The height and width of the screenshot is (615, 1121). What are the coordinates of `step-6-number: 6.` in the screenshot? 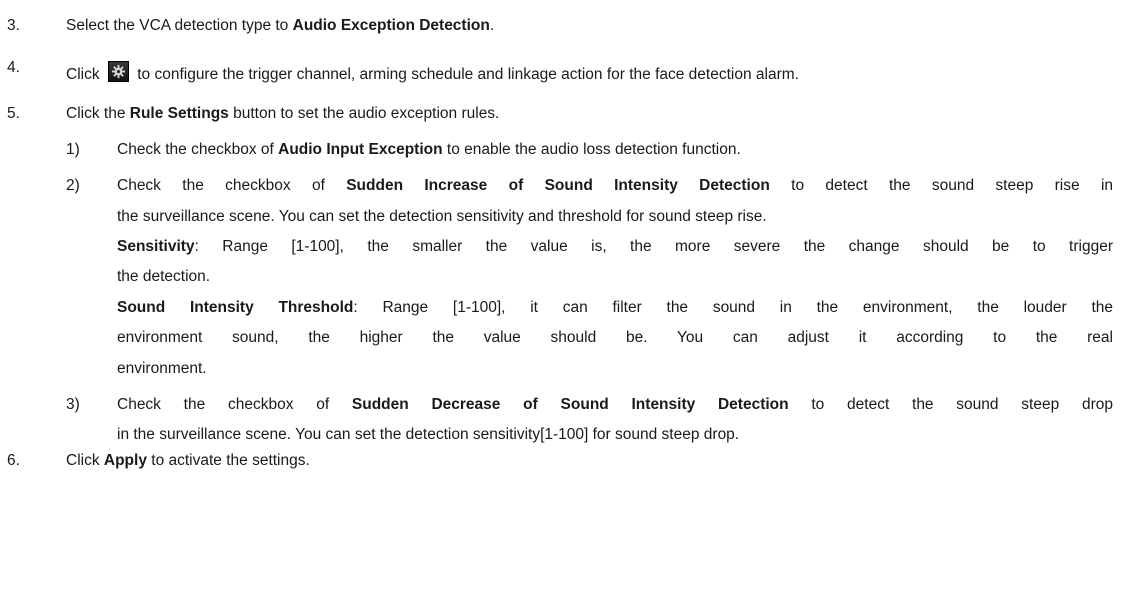 It's located at (13, 460).